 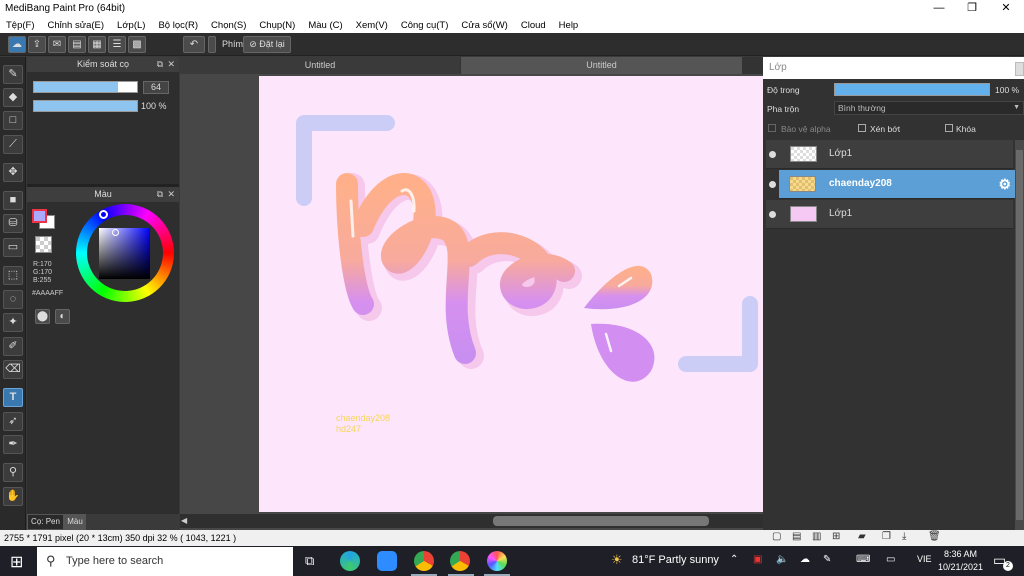 What do you see at coordinates (178, 25) in the screenshot?
I see `menu-filter: Bộ lọc(R)` at bounding box center [178, 25].